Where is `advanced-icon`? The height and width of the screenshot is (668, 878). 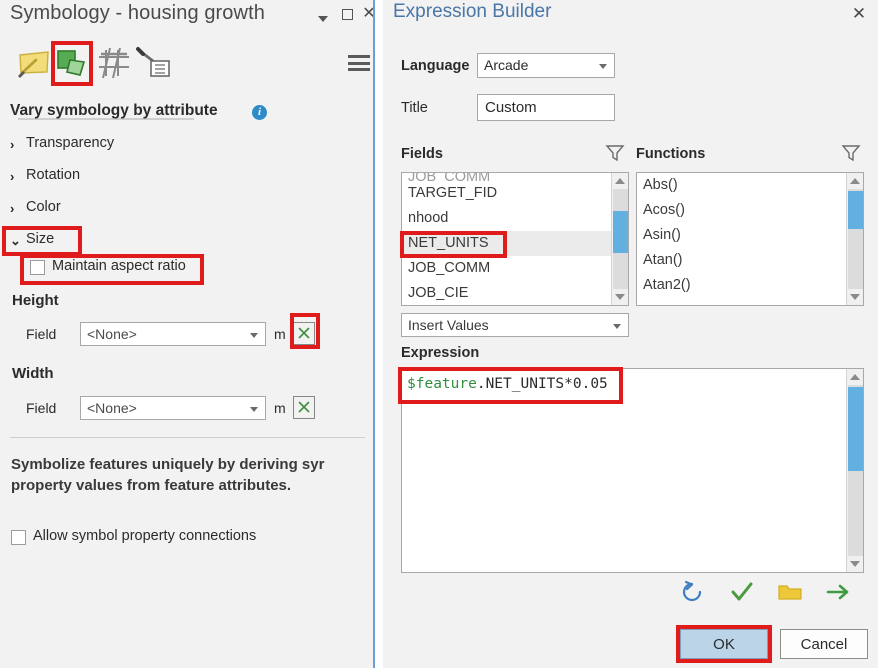 advanced-icon is located at coordinates (155, 63).